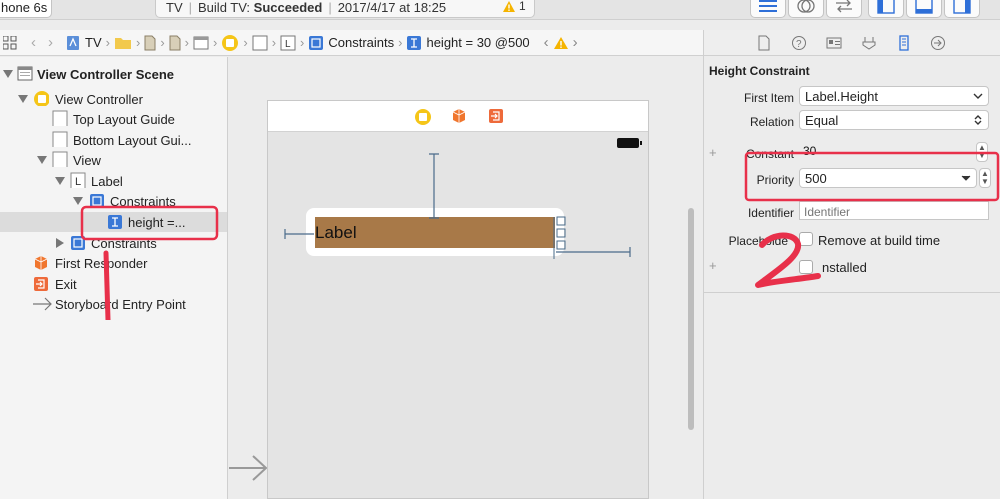 The height and width of the screenshot is (499, 1000). I want to click on relation-label: Relation, so click(771, 122).